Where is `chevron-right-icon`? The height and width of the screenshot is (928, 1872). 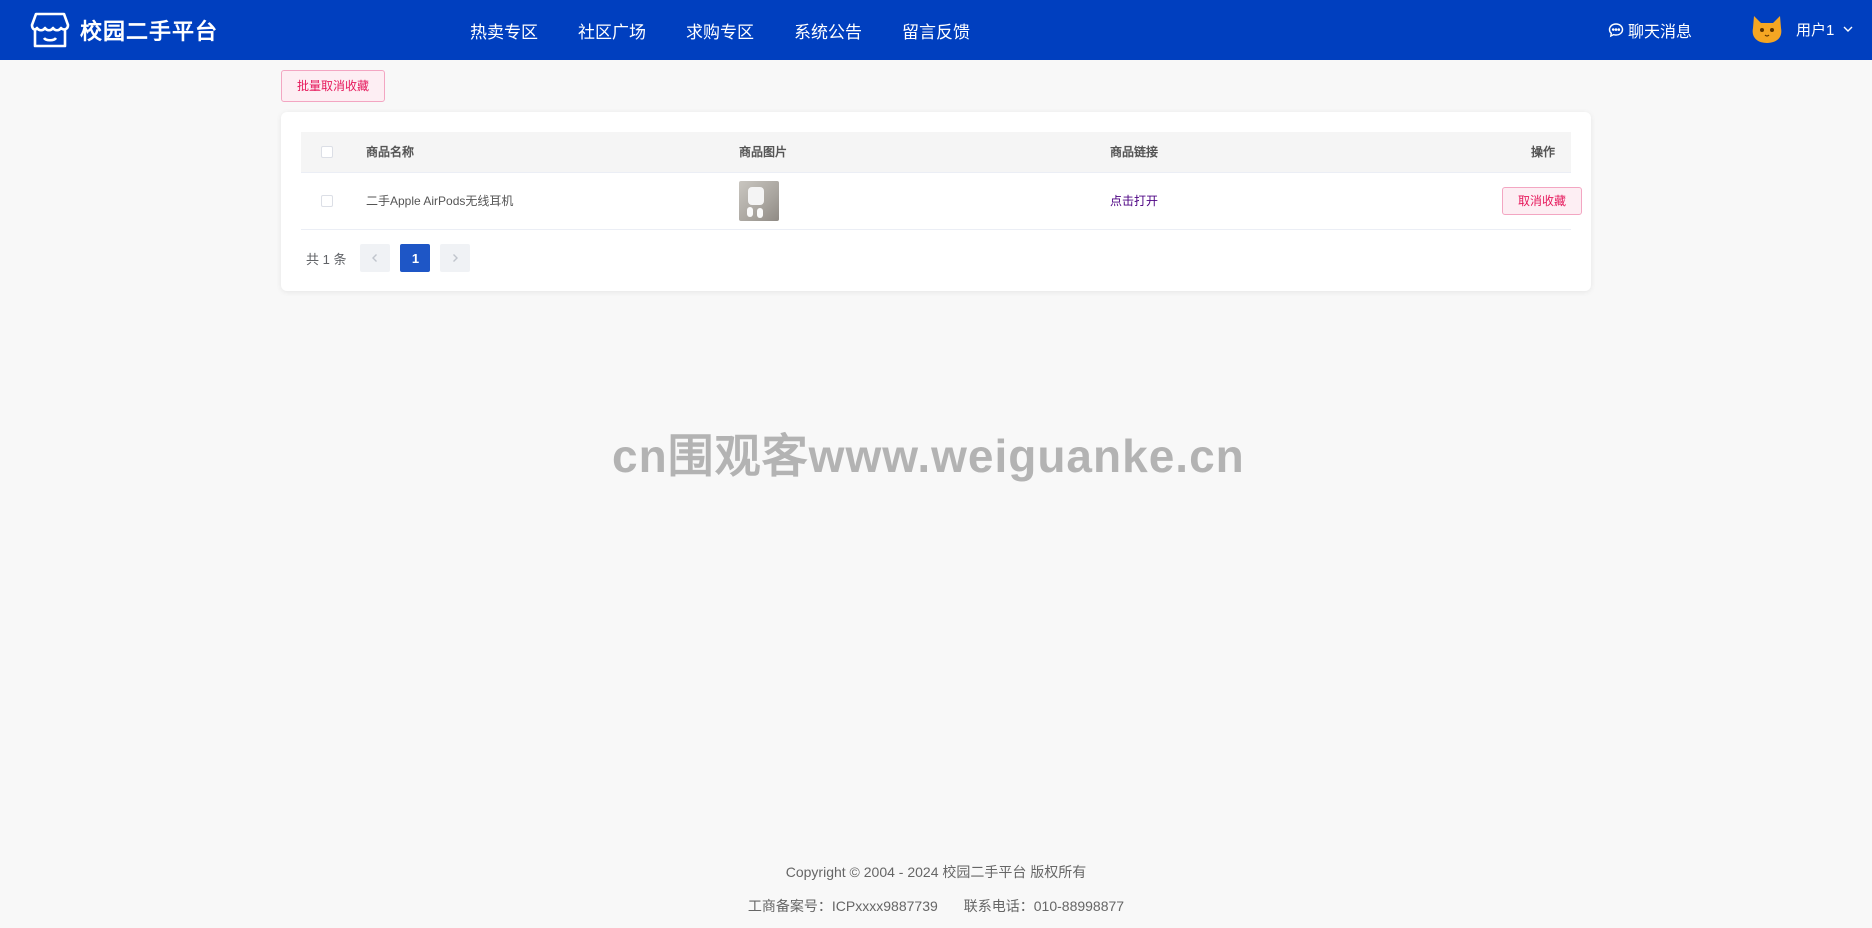
chevron-right-icon is located at coordinates (456, 258).